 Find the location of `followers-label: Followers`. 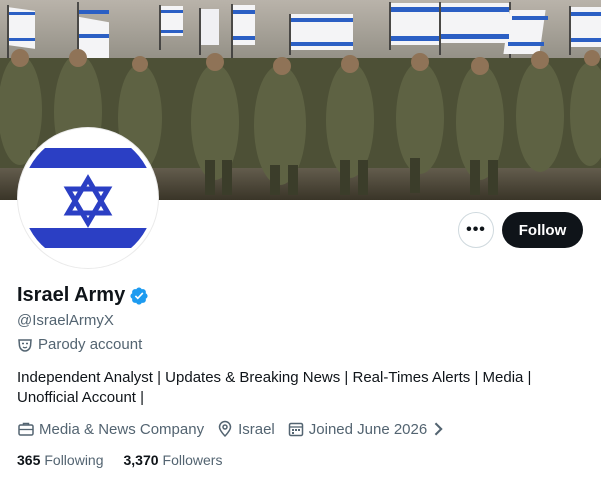

followers-label: Followers is located at coordinates (192, 460).